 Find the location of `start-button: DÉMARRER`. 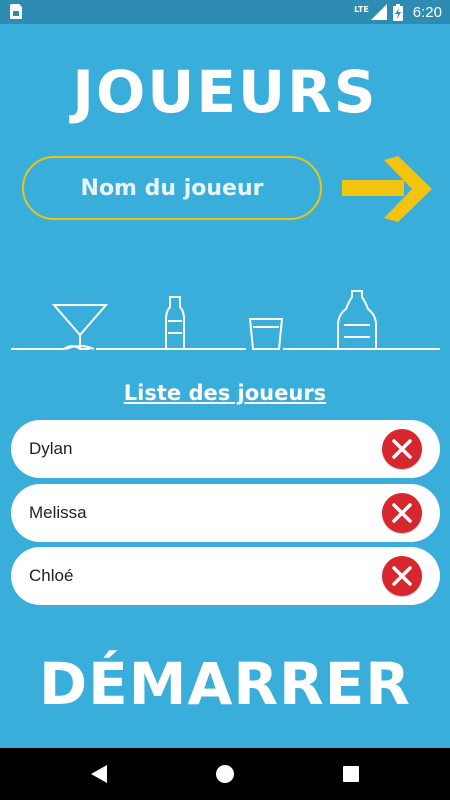

start-button: DÉMARRER is located at coordinates (225, 684).